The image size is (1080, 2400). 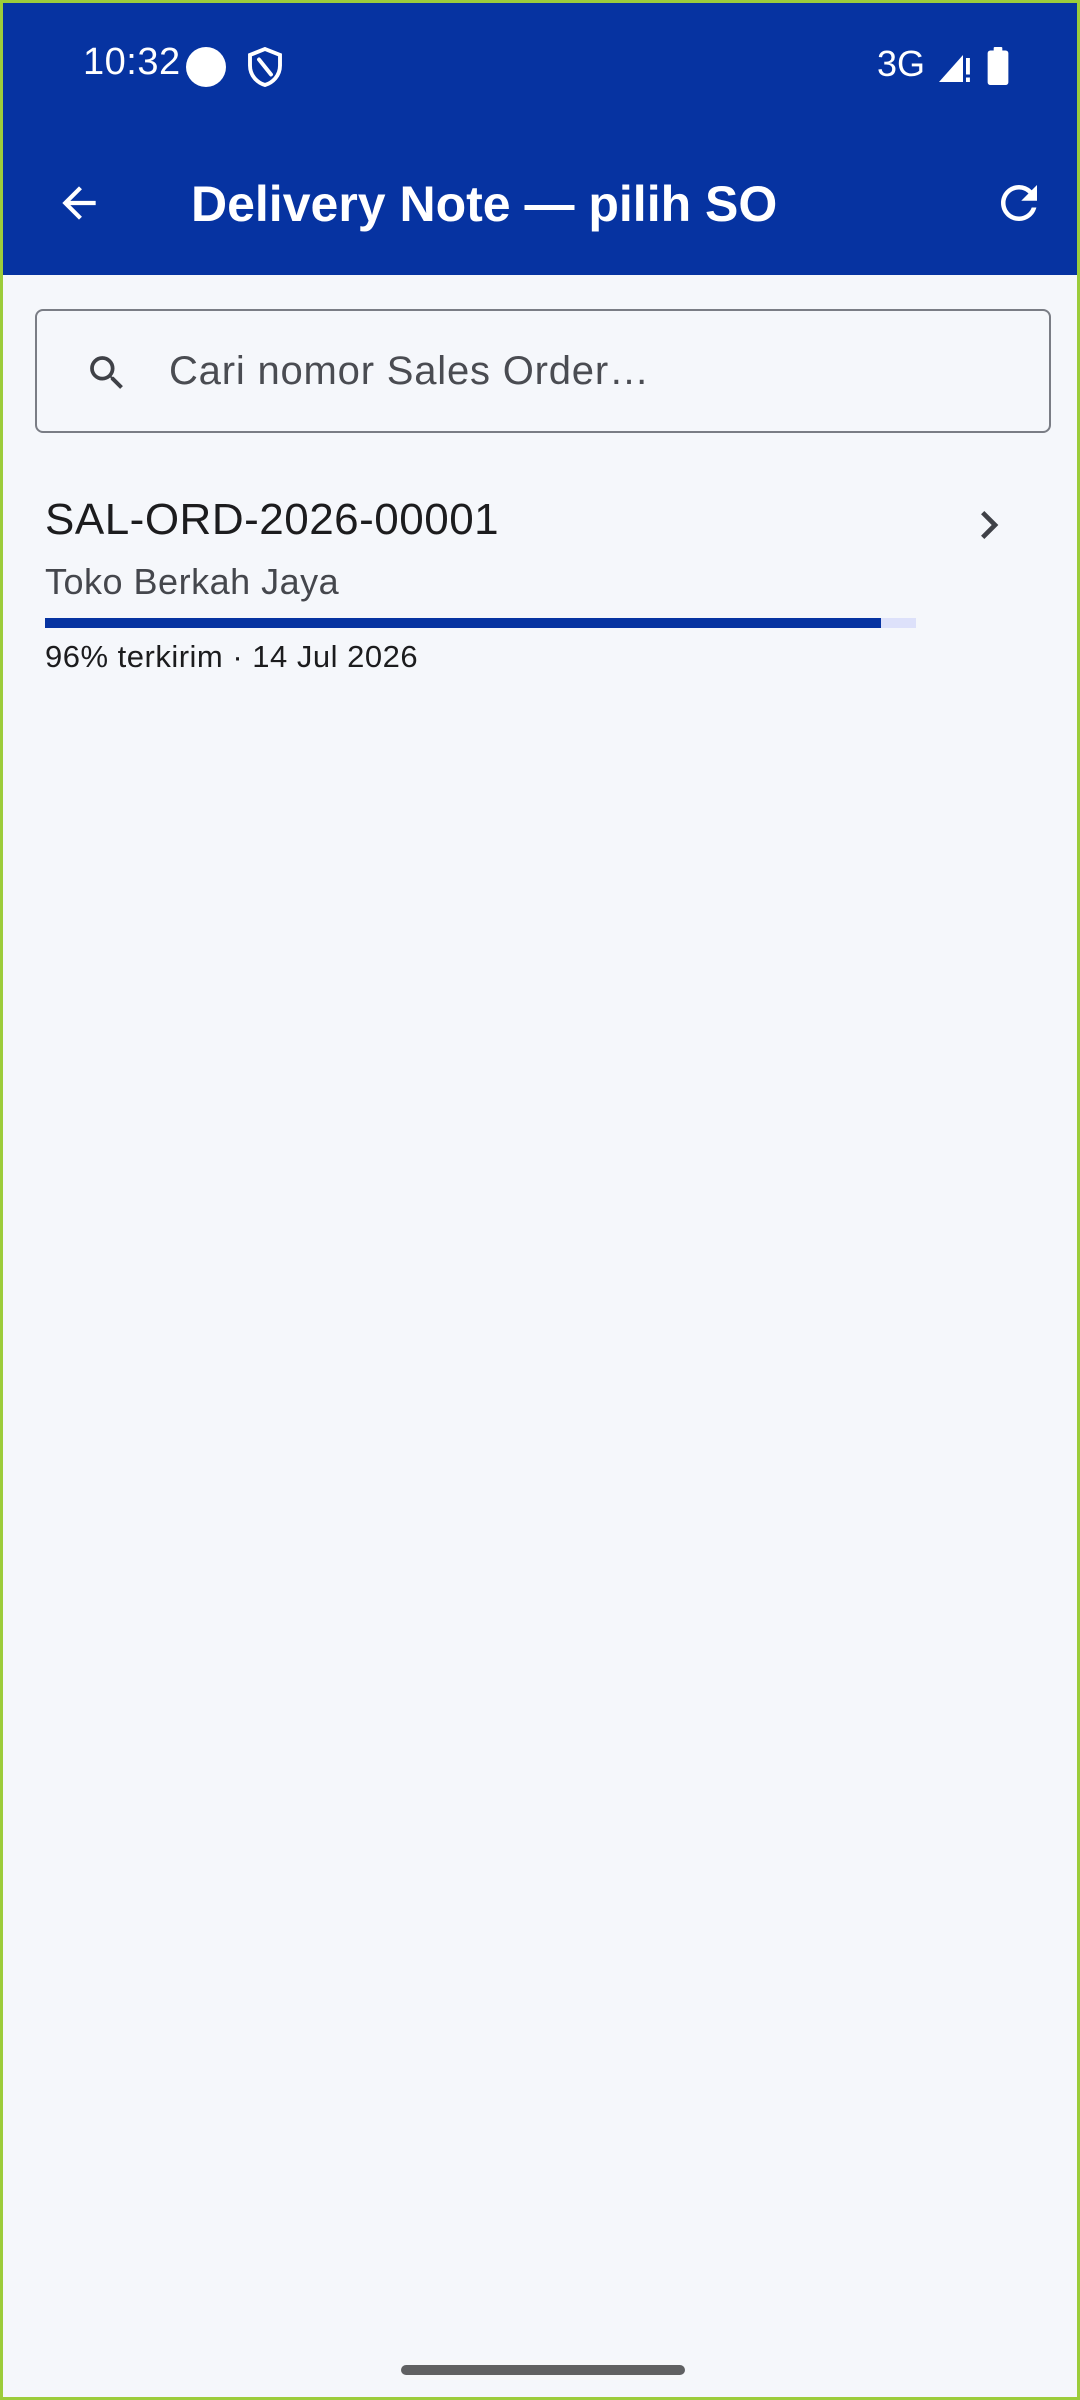 I want to click on back-button, so click(x=79, y=203).